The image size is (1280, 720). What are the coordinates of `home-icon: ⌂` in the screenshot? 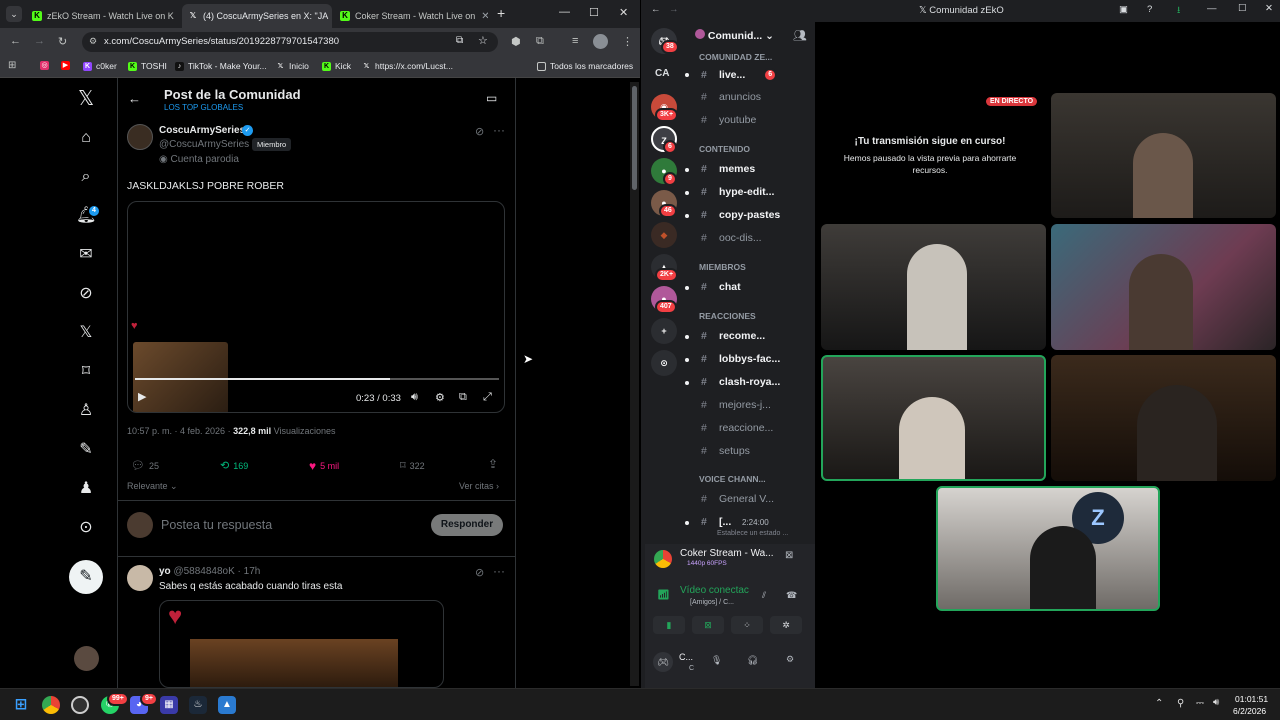 It's located at (86, 138).